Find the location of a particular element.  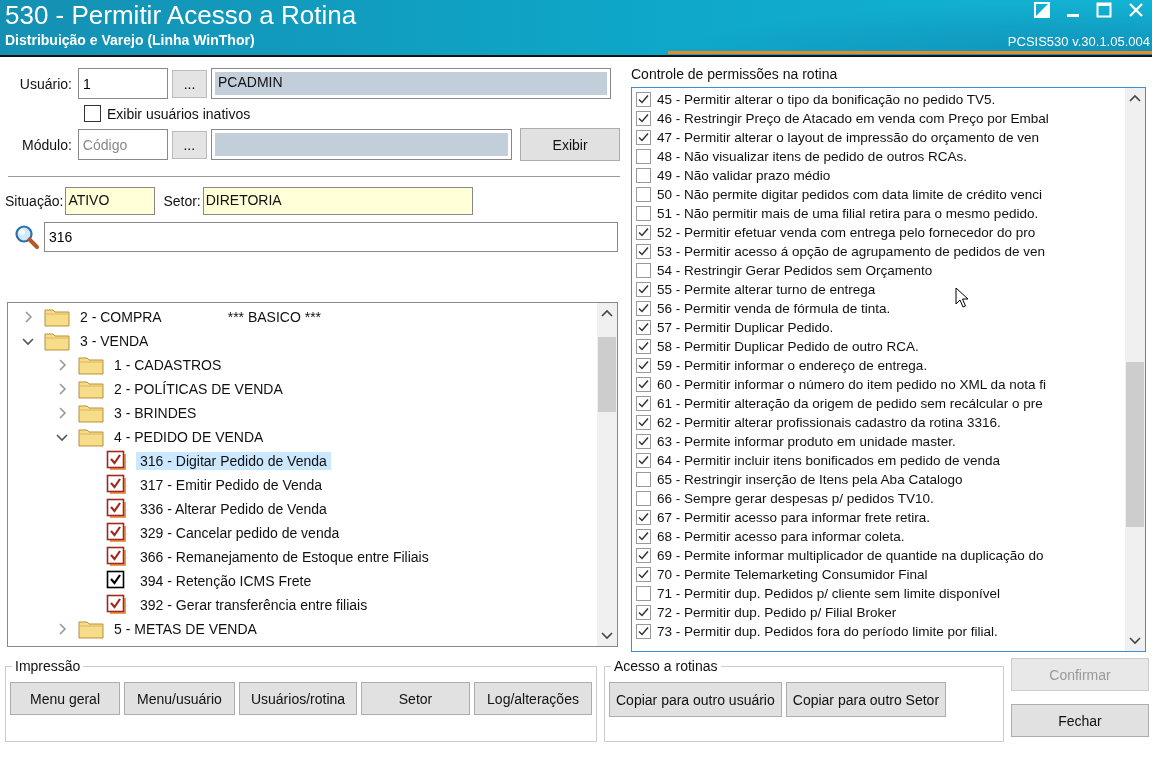

tree-item: 394 - Retenção ICMS Frete is located at coordinates (226, 581).